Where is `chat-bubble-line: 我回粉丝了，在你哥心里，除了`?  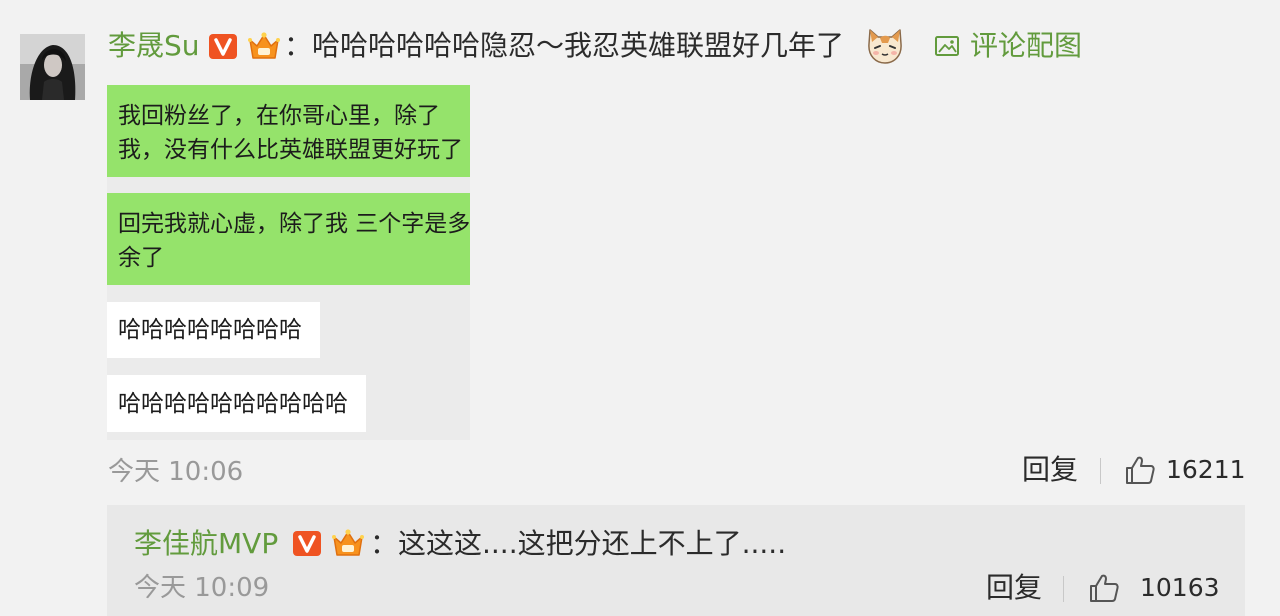
chat-bubble-line: 我回粉丝了，在你哥心里，除了 is located at coordinates (279, 116).